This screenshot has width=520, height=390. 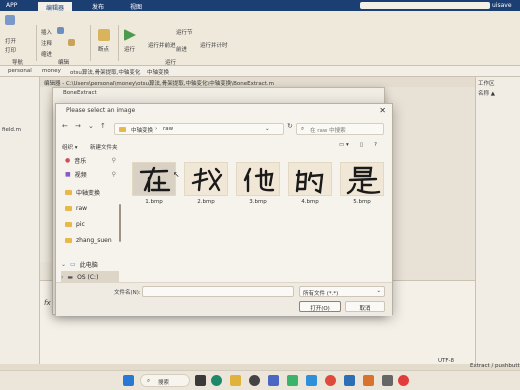 I want to click on tab-publish: 发布, so click(x=98, y=6).